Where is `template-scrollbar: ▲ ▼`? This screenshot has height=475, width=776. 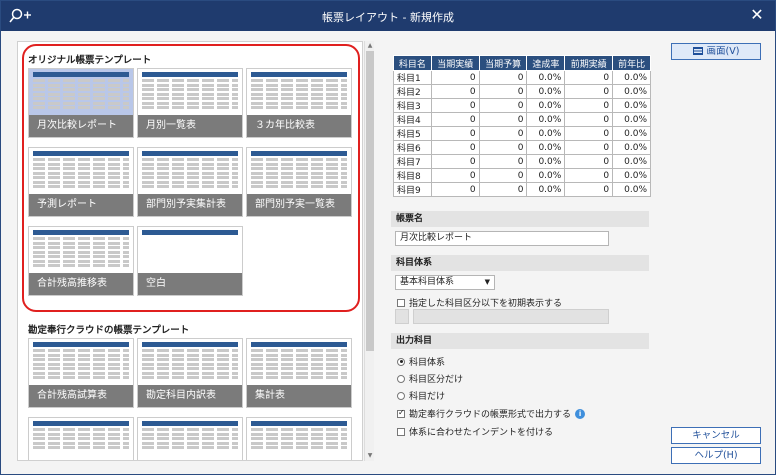
template-scrollbar: ▲ ▼ is located at coordinates (369, 251).